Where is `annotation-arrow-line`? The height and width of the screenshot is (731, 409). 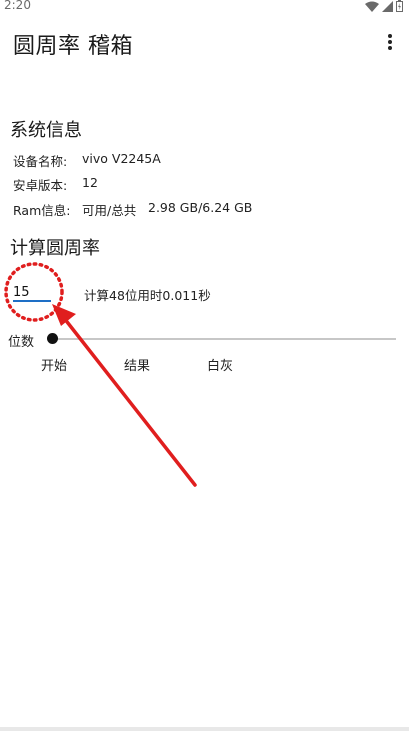
annotation-arrow-line is located at coordinates (129, 401).